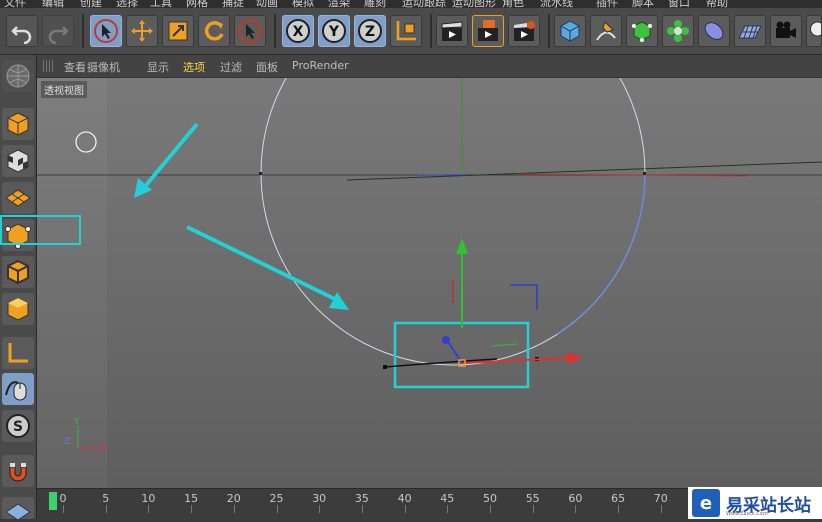  What do you see at coordinates (58, 31) in the screenshot?
I see `redo-button` at bounding box center [58, 31].